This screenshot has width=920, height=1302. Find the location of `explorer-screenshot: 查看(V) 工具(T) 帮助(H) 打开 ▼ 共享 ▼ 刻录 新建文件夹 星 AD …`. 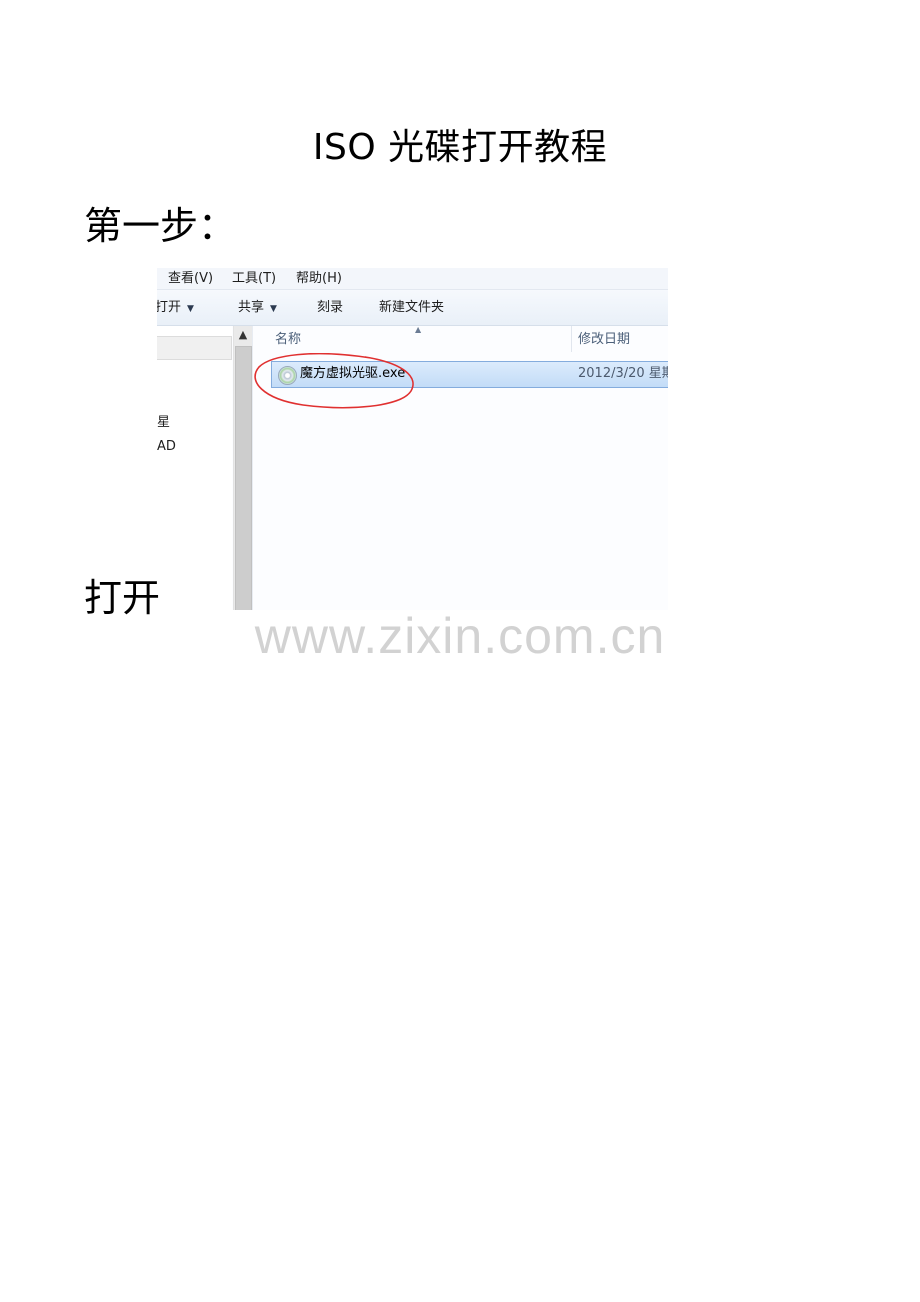

explorer-screenshot: 查看(V) 工具(T) 帮助(H) 打开 ▼ 共享 ▼ 刻录 新建文件夹 星 AD … is located at coordinates (412, 439).